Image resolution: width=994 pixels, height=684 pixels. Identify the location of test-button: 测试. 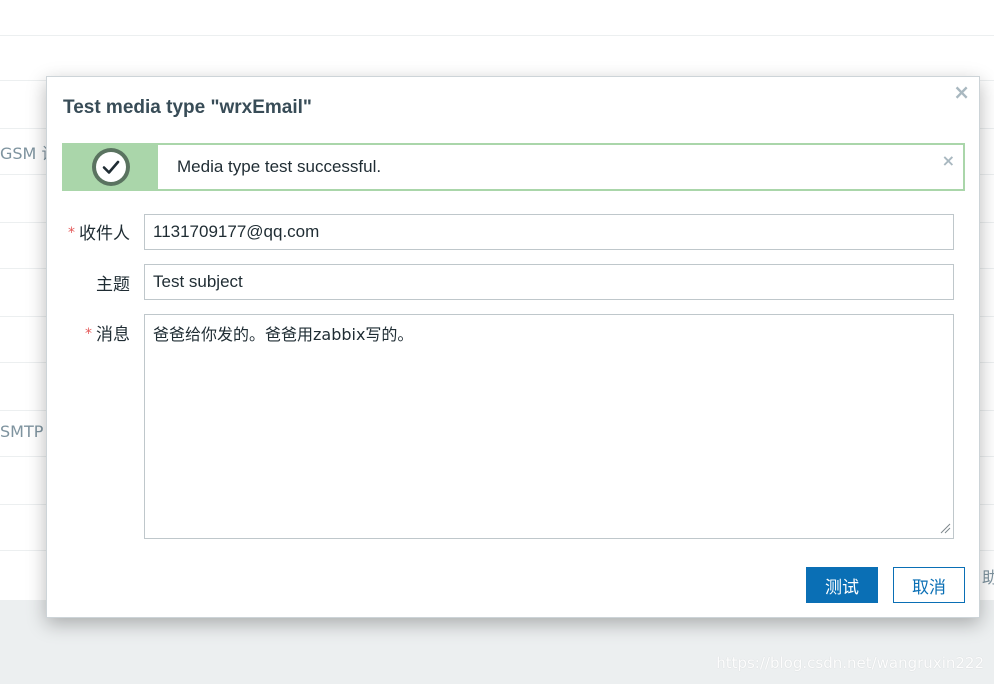
(842, 585).